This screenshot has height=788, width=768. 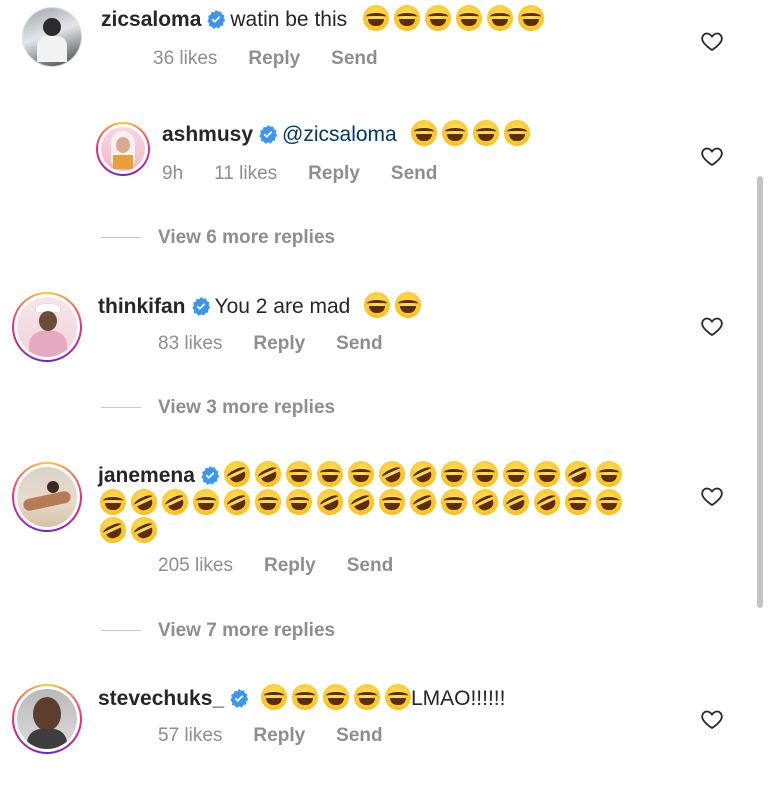 I want to click on comment-meta: 9h 11 likes Reply Send, so click(x=315, y=174).